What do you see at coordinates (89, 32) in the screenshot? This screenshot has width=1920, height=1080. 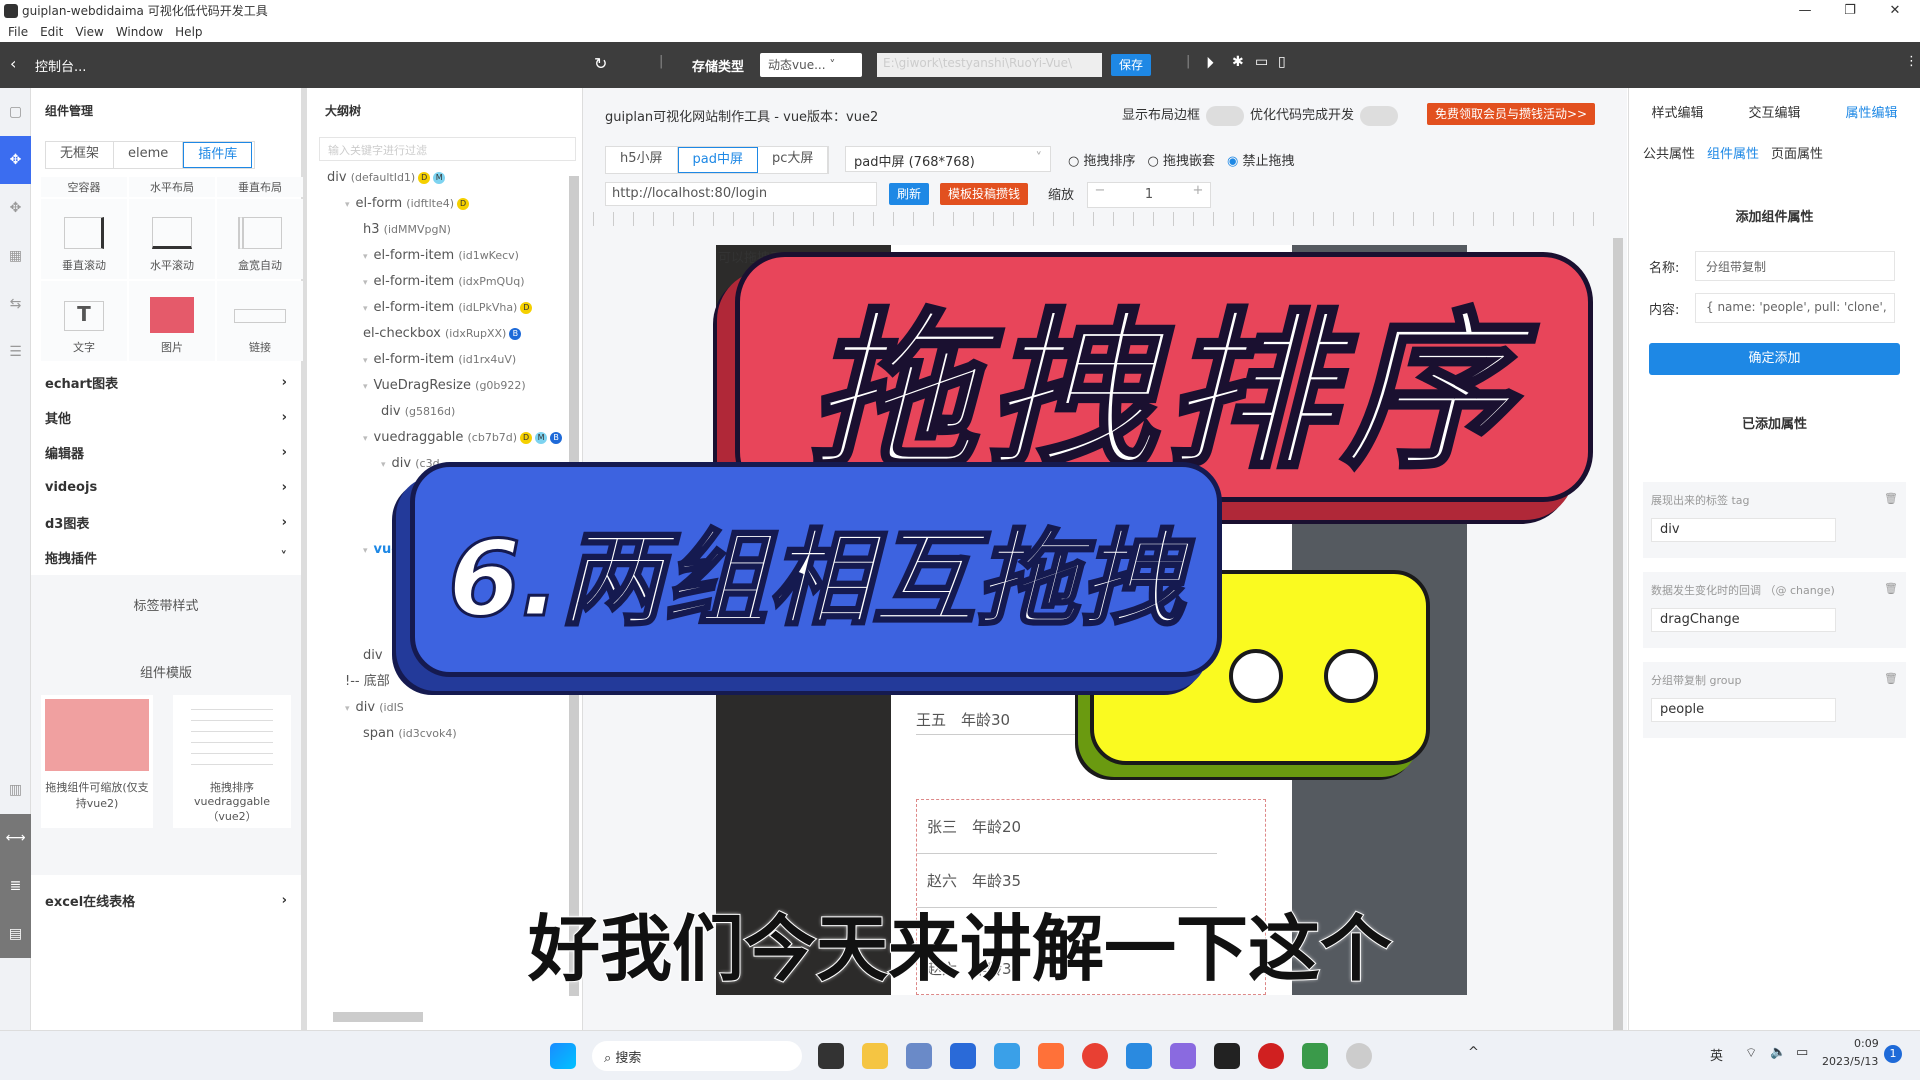 I see `menu-view: View` at bounding box center [89, 32].